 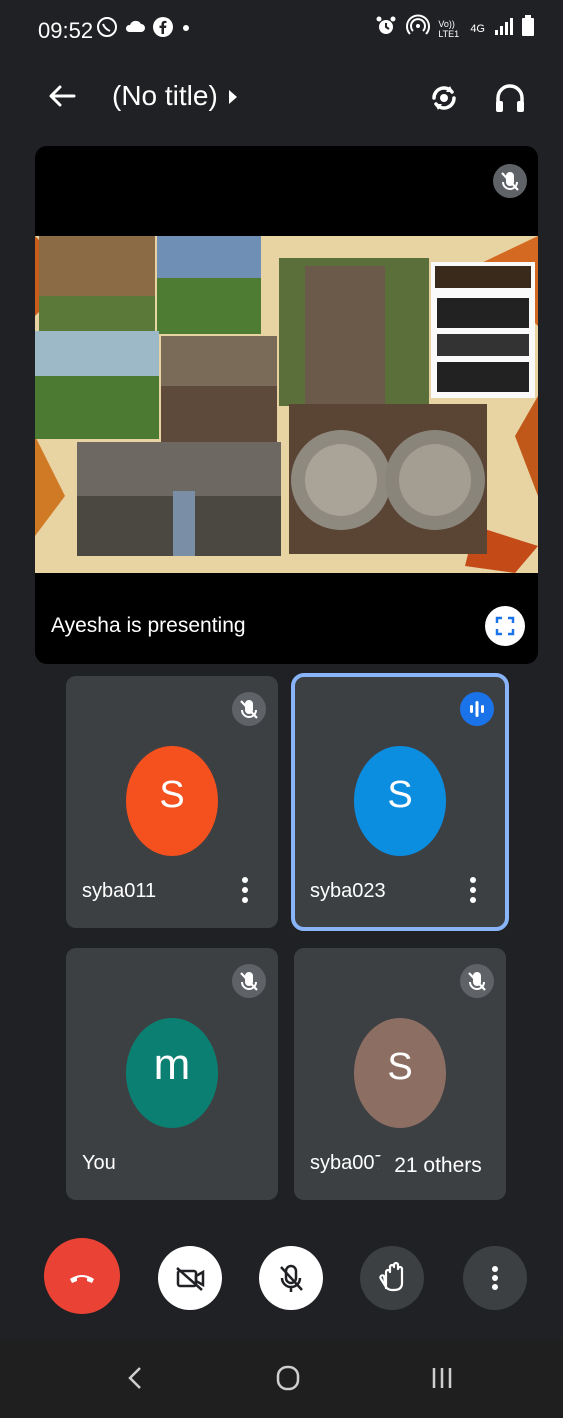 I want to click on arrow-back-icon, so click(x=62, y=96).